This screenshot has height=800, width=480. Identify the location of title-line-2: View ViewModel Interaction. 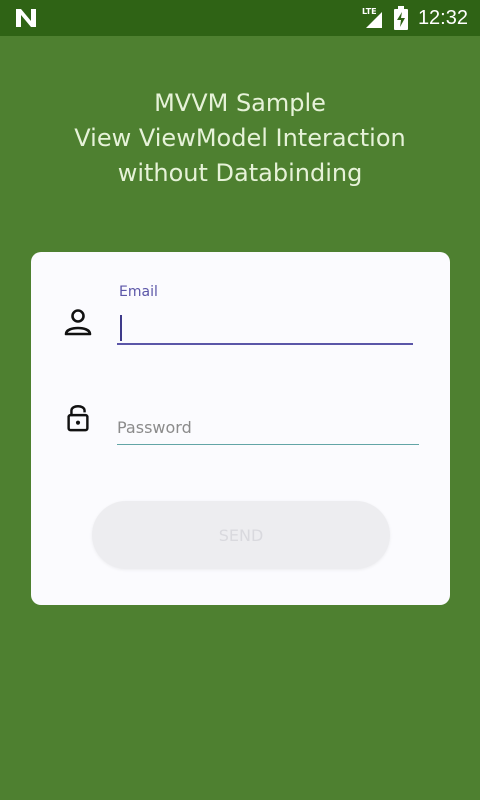
(240, 138).